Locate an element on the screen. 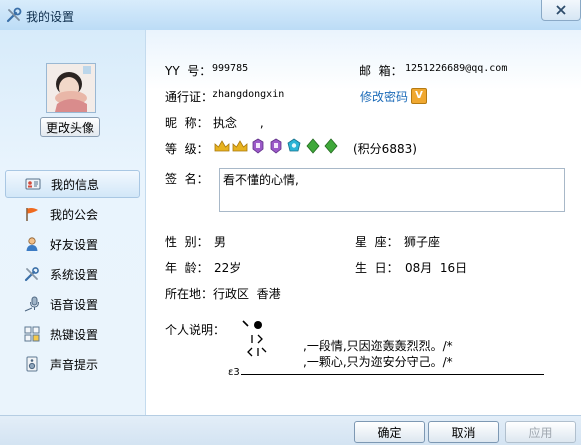 The width and height of the screenshot is (581, 445). sidebar-item-label: 热键设置 is located at coordinates (74, 335).